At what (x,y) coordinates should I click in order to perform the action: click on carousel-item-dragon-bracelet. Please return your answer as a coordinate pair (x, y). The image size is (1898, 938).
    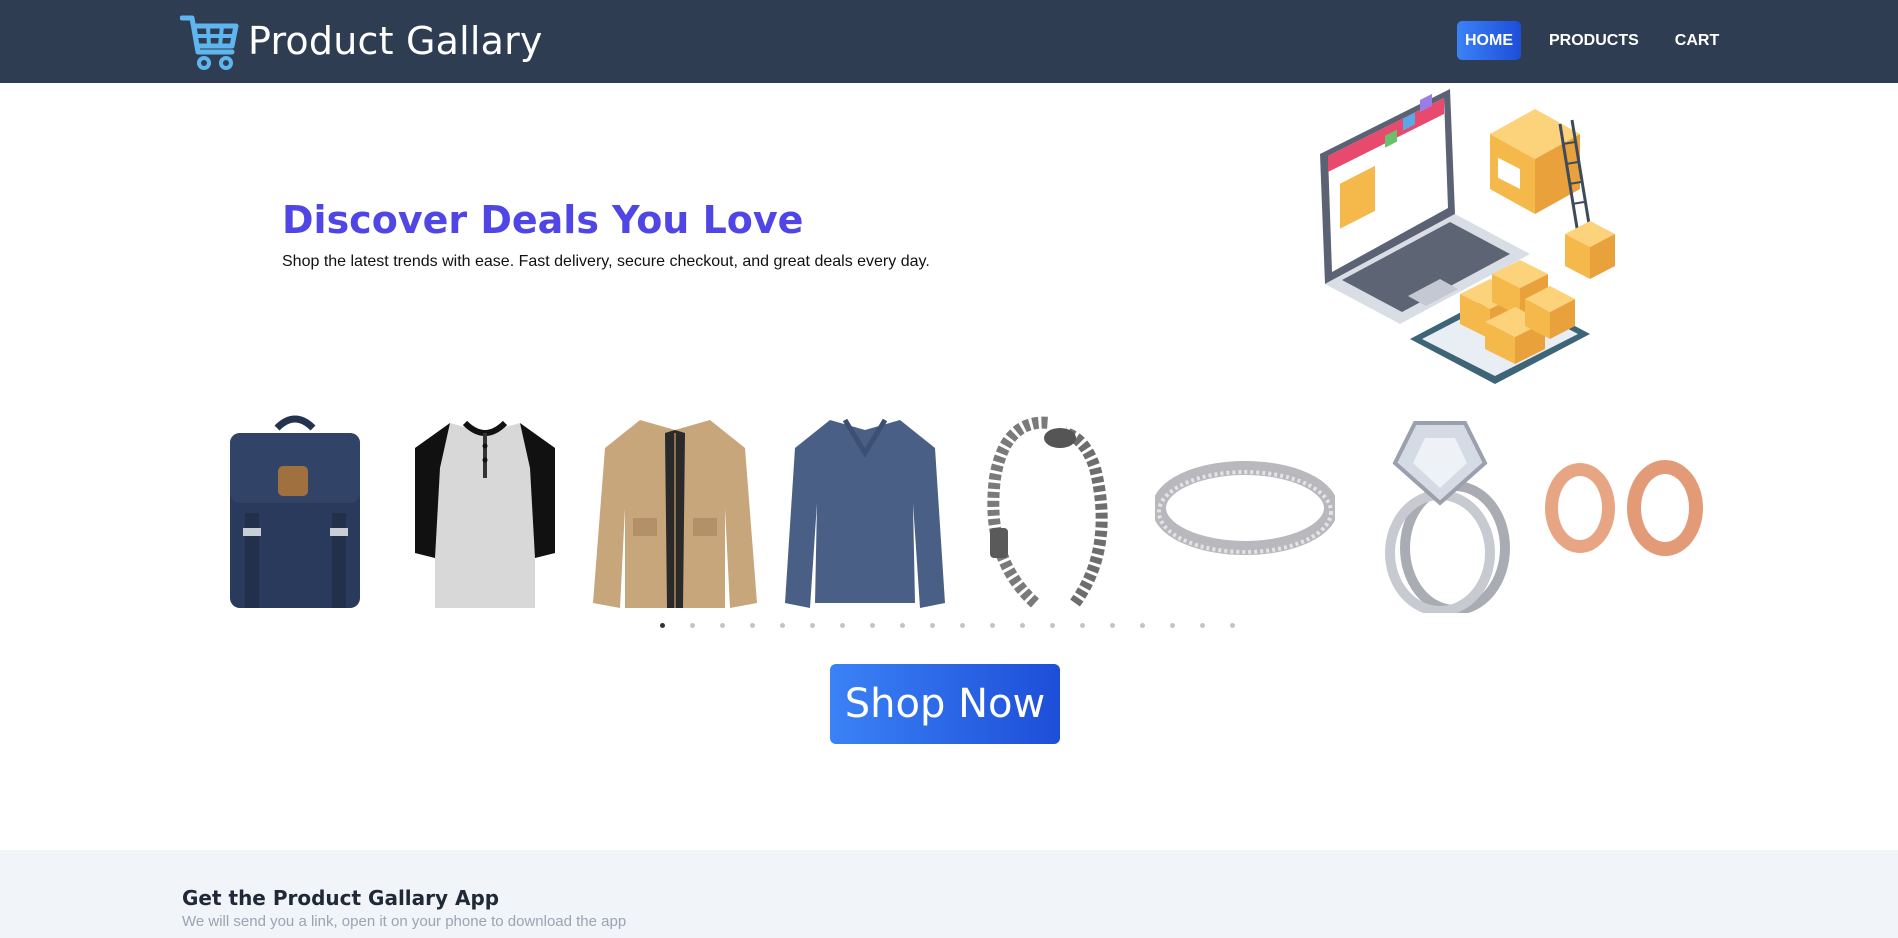
    Looking at the image, I should click on (1055, 510).